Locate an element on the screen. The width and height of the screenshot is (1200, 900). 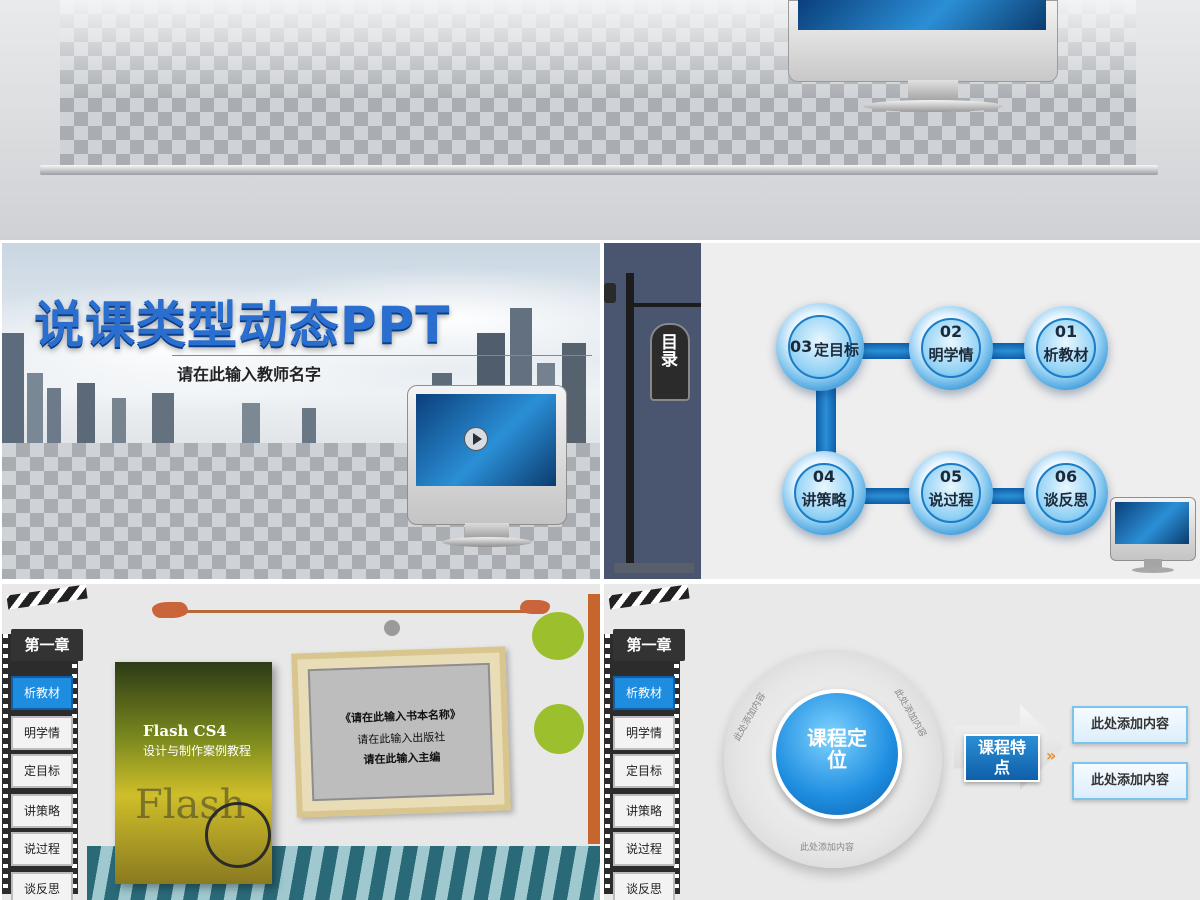
cover-title: 说课类型动态PPT is located at coordinates (242, 325).